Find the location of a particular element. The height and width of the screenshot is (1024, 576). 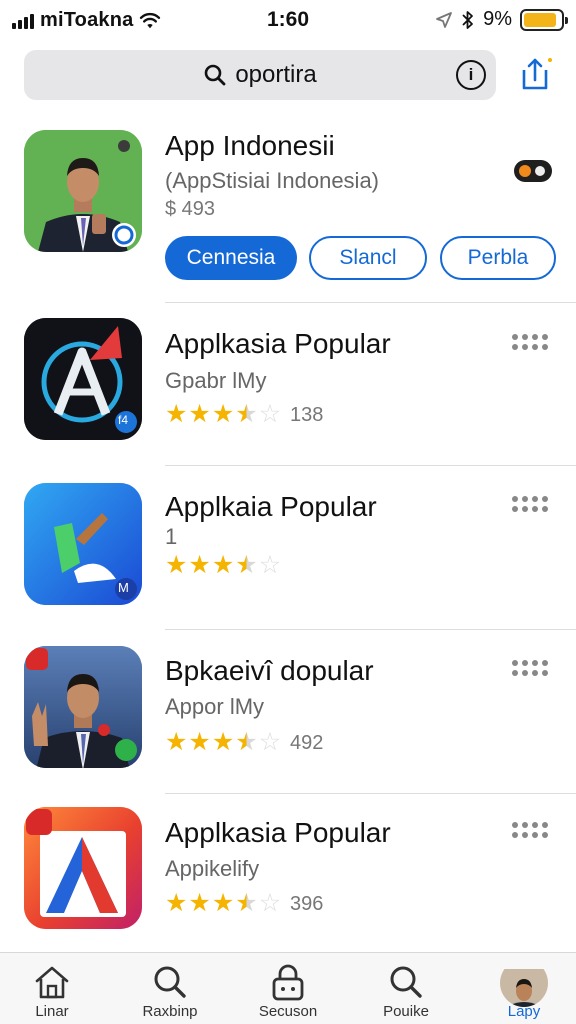

tab-label: Linar is located at coordinates (52, 1011).